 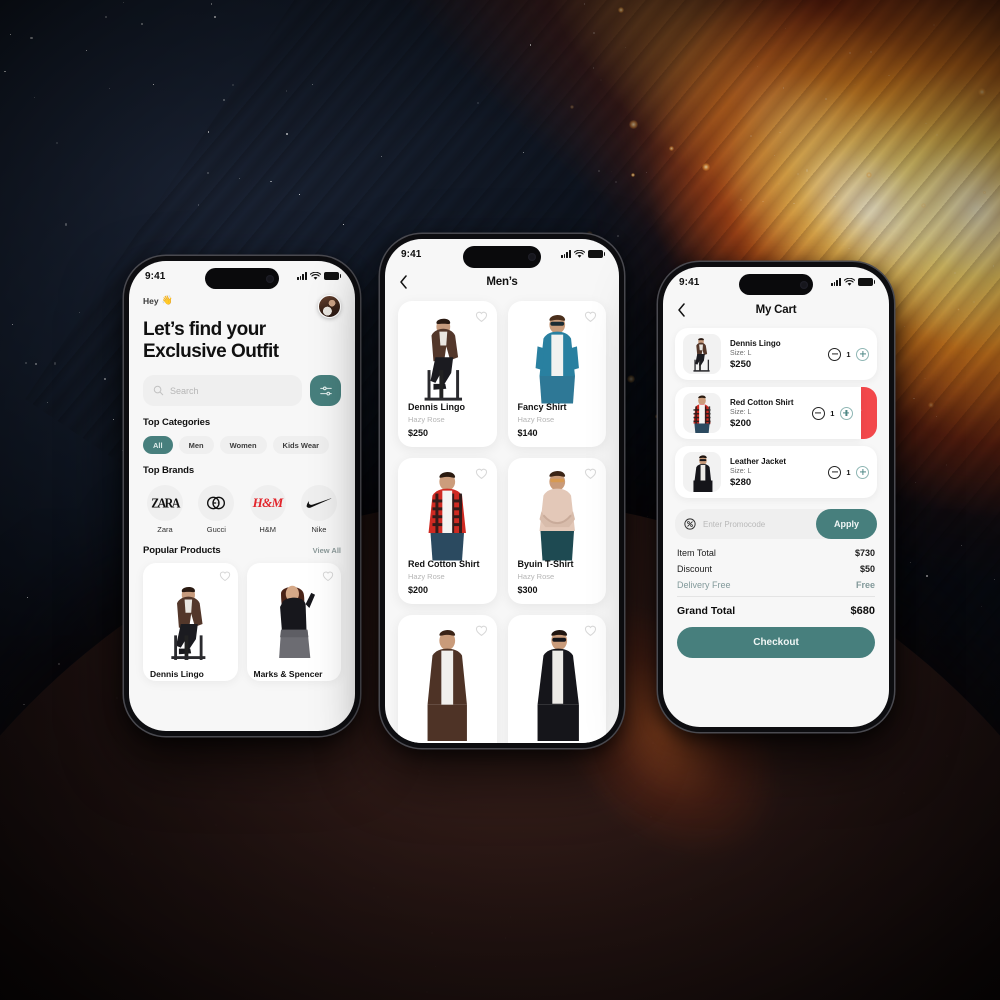 I want to click on category-chip-all: All, so click(x=158, y=445).